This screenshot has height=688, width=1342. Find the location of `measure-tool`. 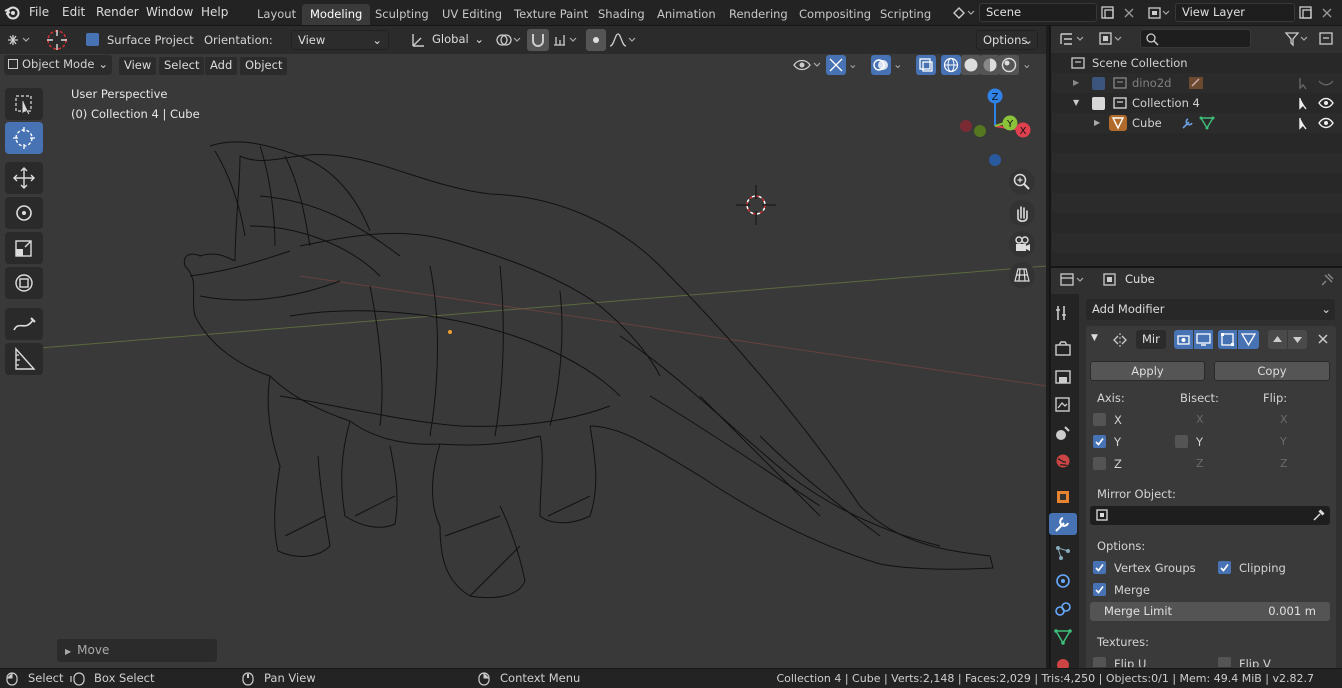

measure-tool is located at coordinates (24, 359).